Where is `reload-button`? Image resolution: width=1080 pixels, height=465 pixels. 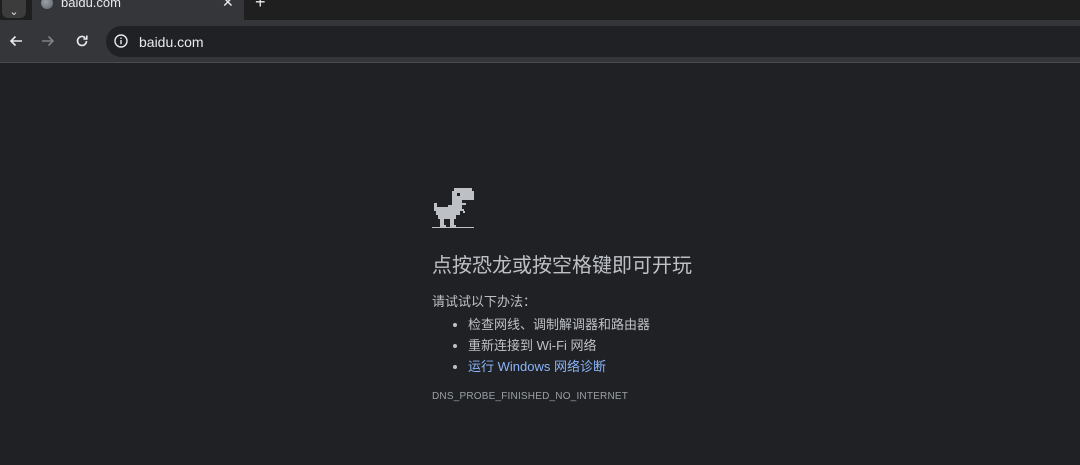
reload-button is located at coordinates (82, 41).